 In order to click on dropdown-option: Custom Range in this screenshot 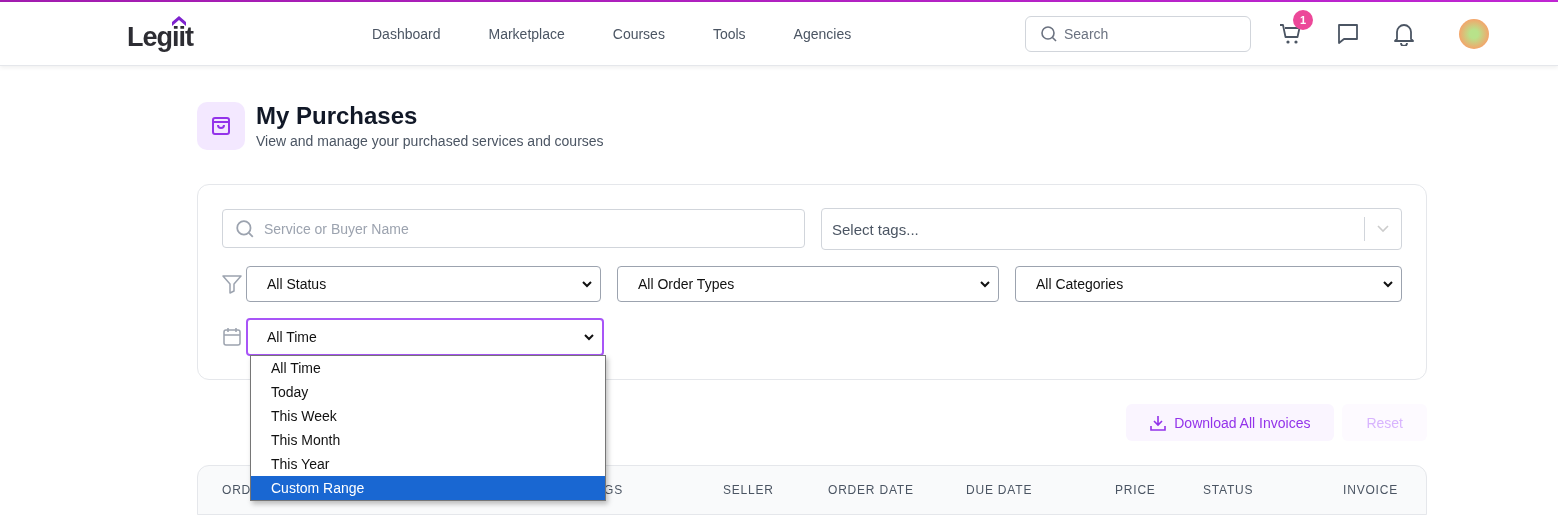, I will do `click(428, 488)`.